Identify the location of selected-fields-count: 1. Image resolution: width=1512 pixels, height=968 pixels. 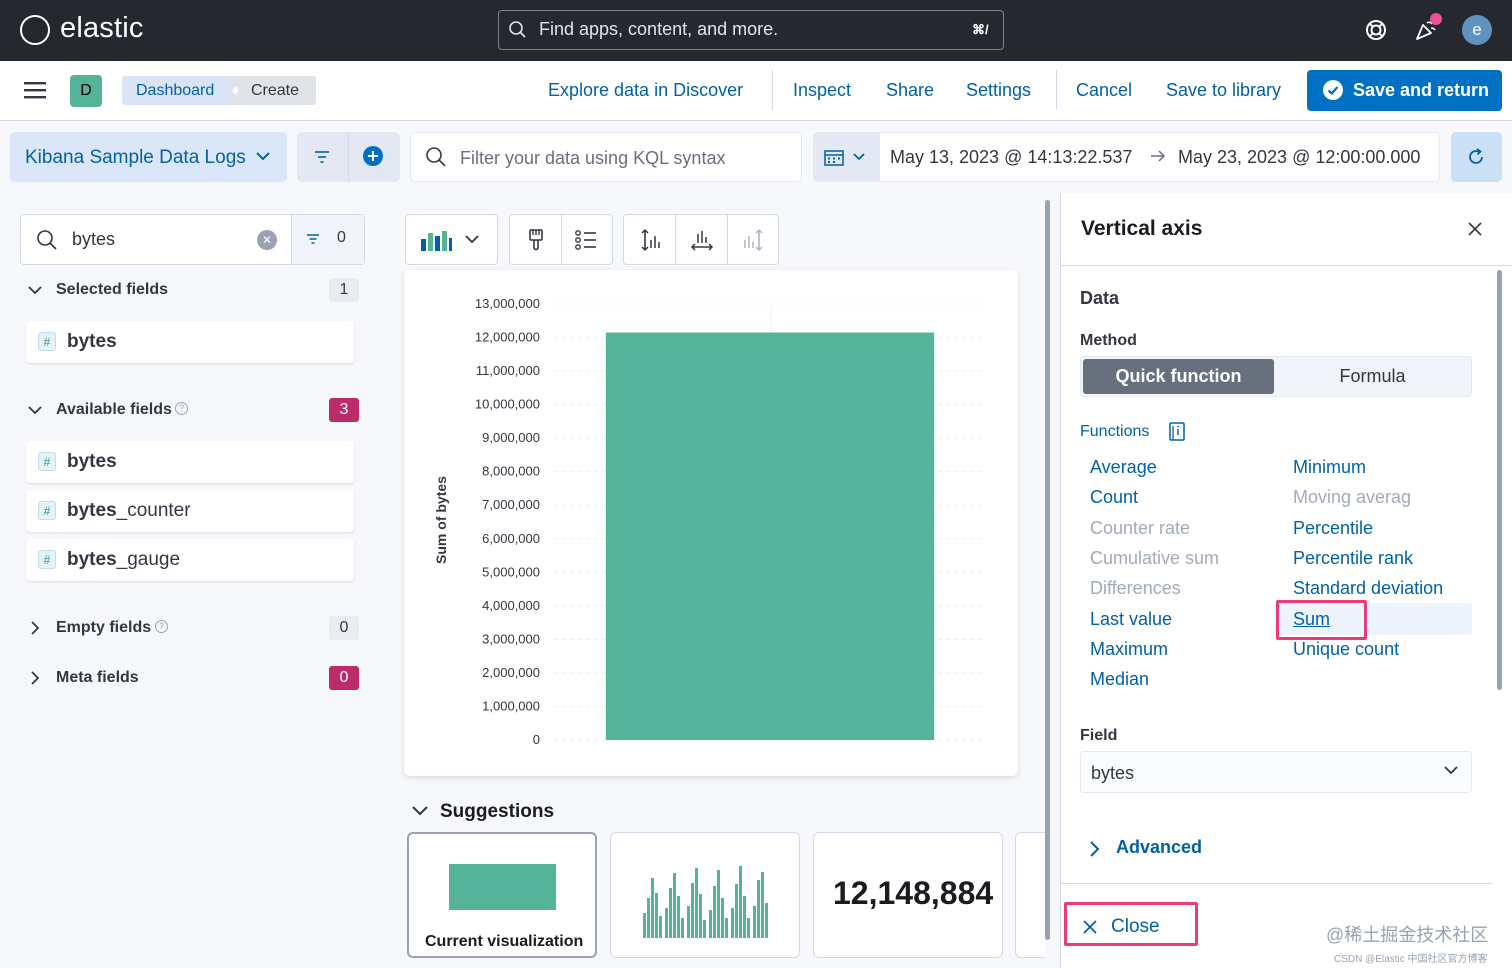
(344, 290).